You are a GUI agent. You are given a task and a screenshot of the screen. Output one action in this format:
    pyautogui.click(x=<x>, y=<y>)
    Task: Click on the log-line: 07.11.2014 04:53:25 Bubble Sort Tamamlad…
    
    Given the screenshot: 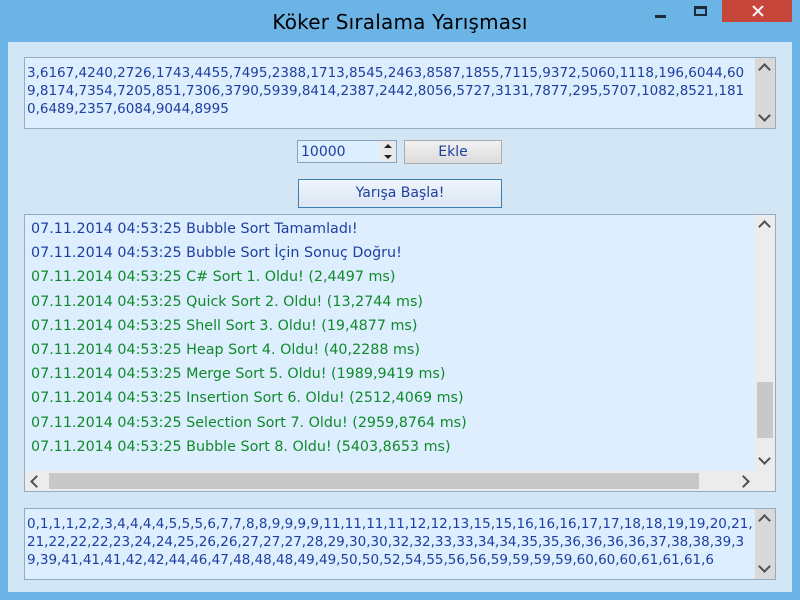 What is the action you would take?
    pyautogui.click(x=391, y=229)
    